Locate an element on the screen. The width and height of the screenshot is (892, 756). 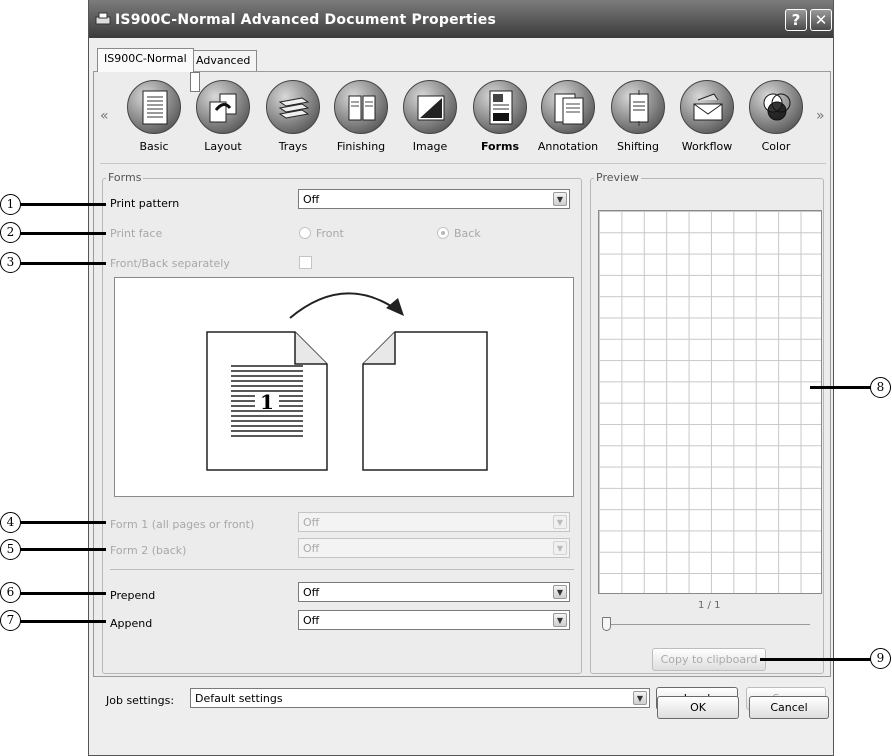
scroll-right-icon: » is located at coordinates (820, 116).